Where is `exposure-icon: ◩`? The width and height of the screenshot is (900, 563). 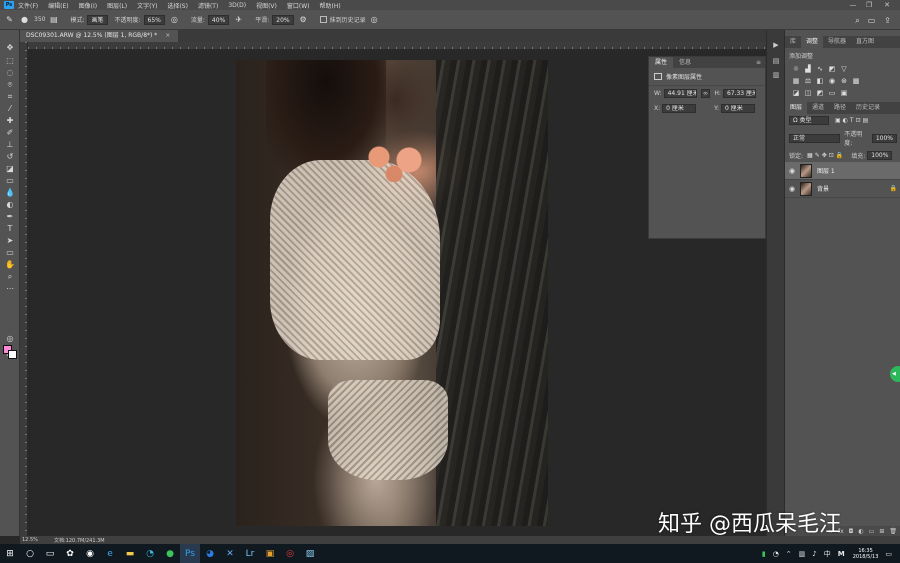
exposure-icon: ◩ is located at coordinates (832, 69).